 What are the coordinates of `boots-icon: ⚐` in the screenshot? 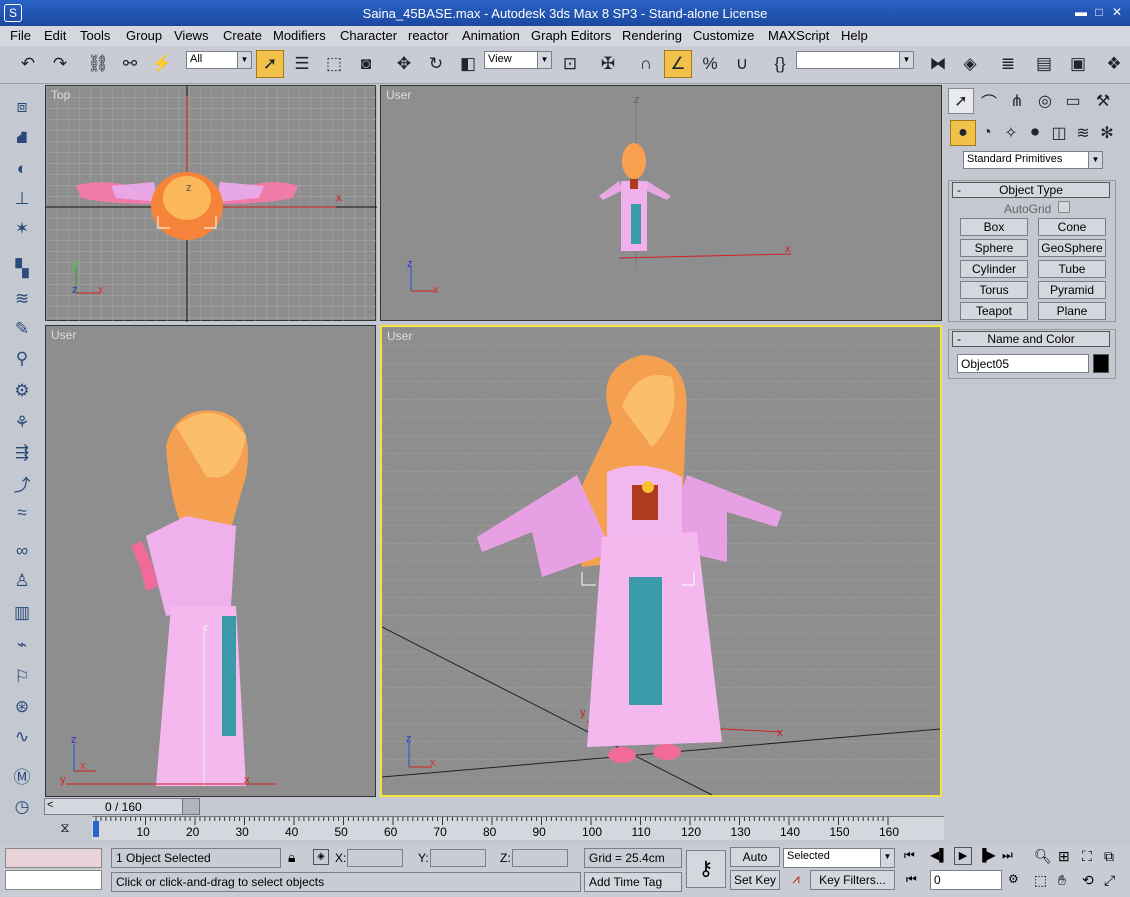 It's located at (22, 677).